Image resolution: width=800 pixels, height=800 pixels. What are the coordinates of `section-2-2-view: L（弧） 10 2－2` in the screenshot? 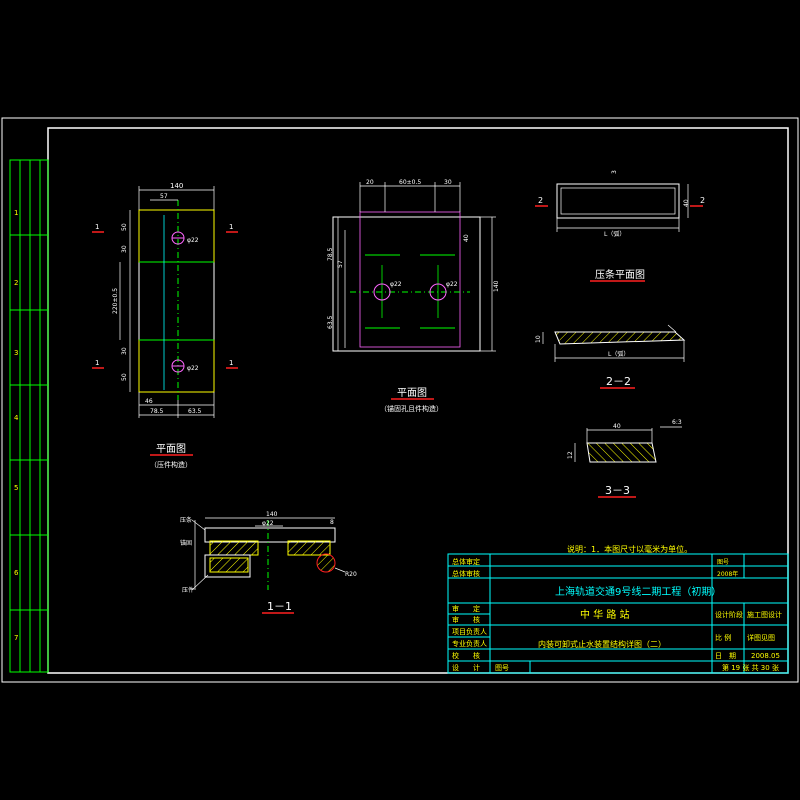 It's located at (610, 356).